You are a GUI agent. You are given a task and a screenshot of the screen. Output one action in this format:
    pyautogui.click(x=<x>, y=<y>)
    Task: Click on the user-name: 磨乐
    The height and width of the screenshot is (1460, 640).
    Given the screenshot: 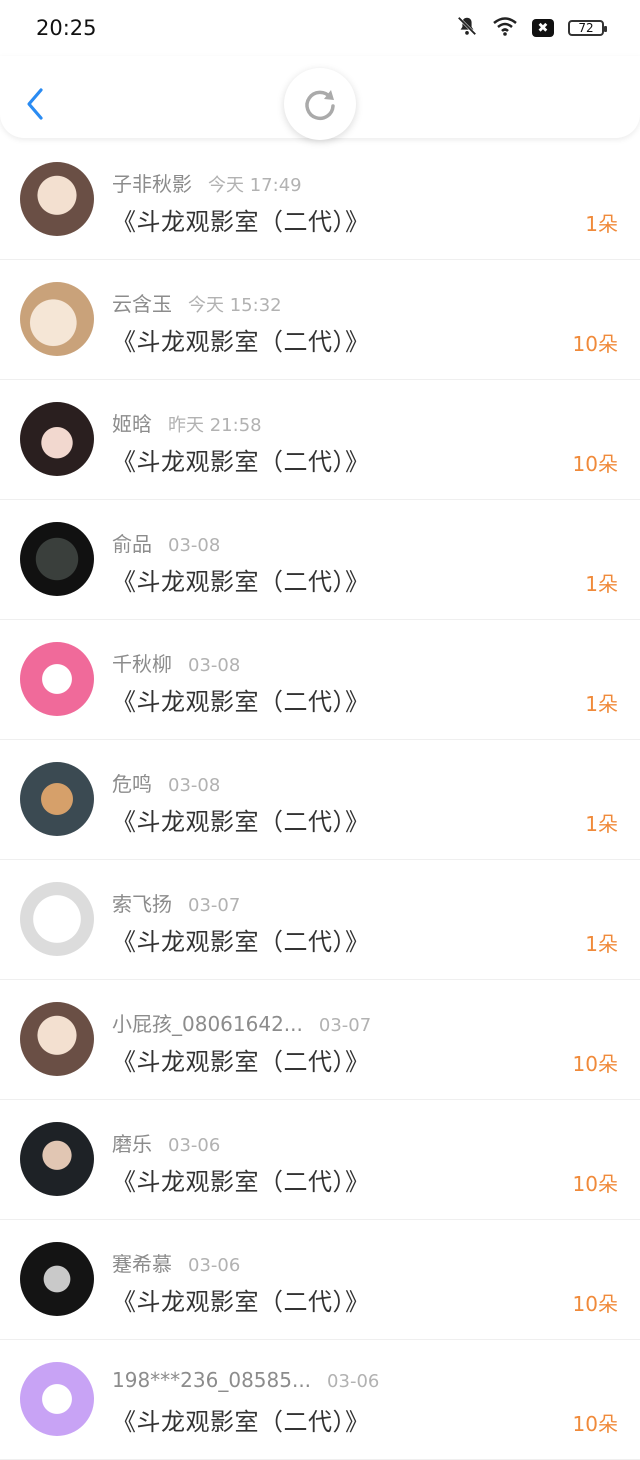 What is the action you would take?
    pyautogui.click(x=132, y=1144)
    